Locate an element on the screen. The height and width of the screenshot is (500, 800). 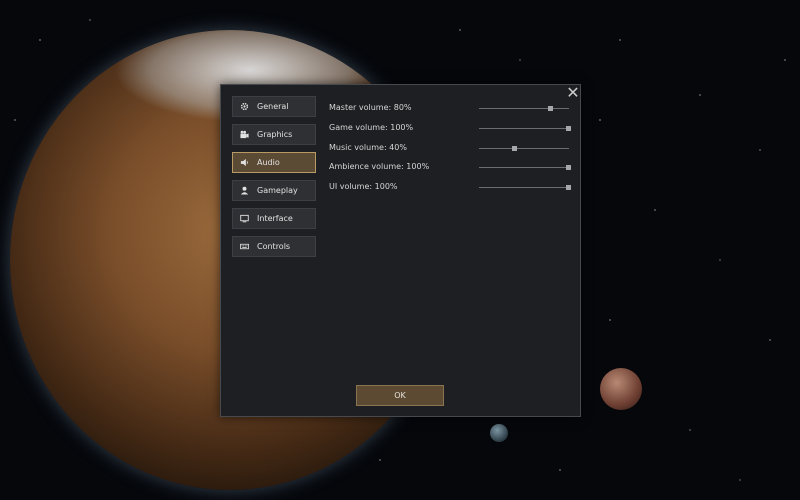
tab-interface: Interface is located at coordinates (274, 218).